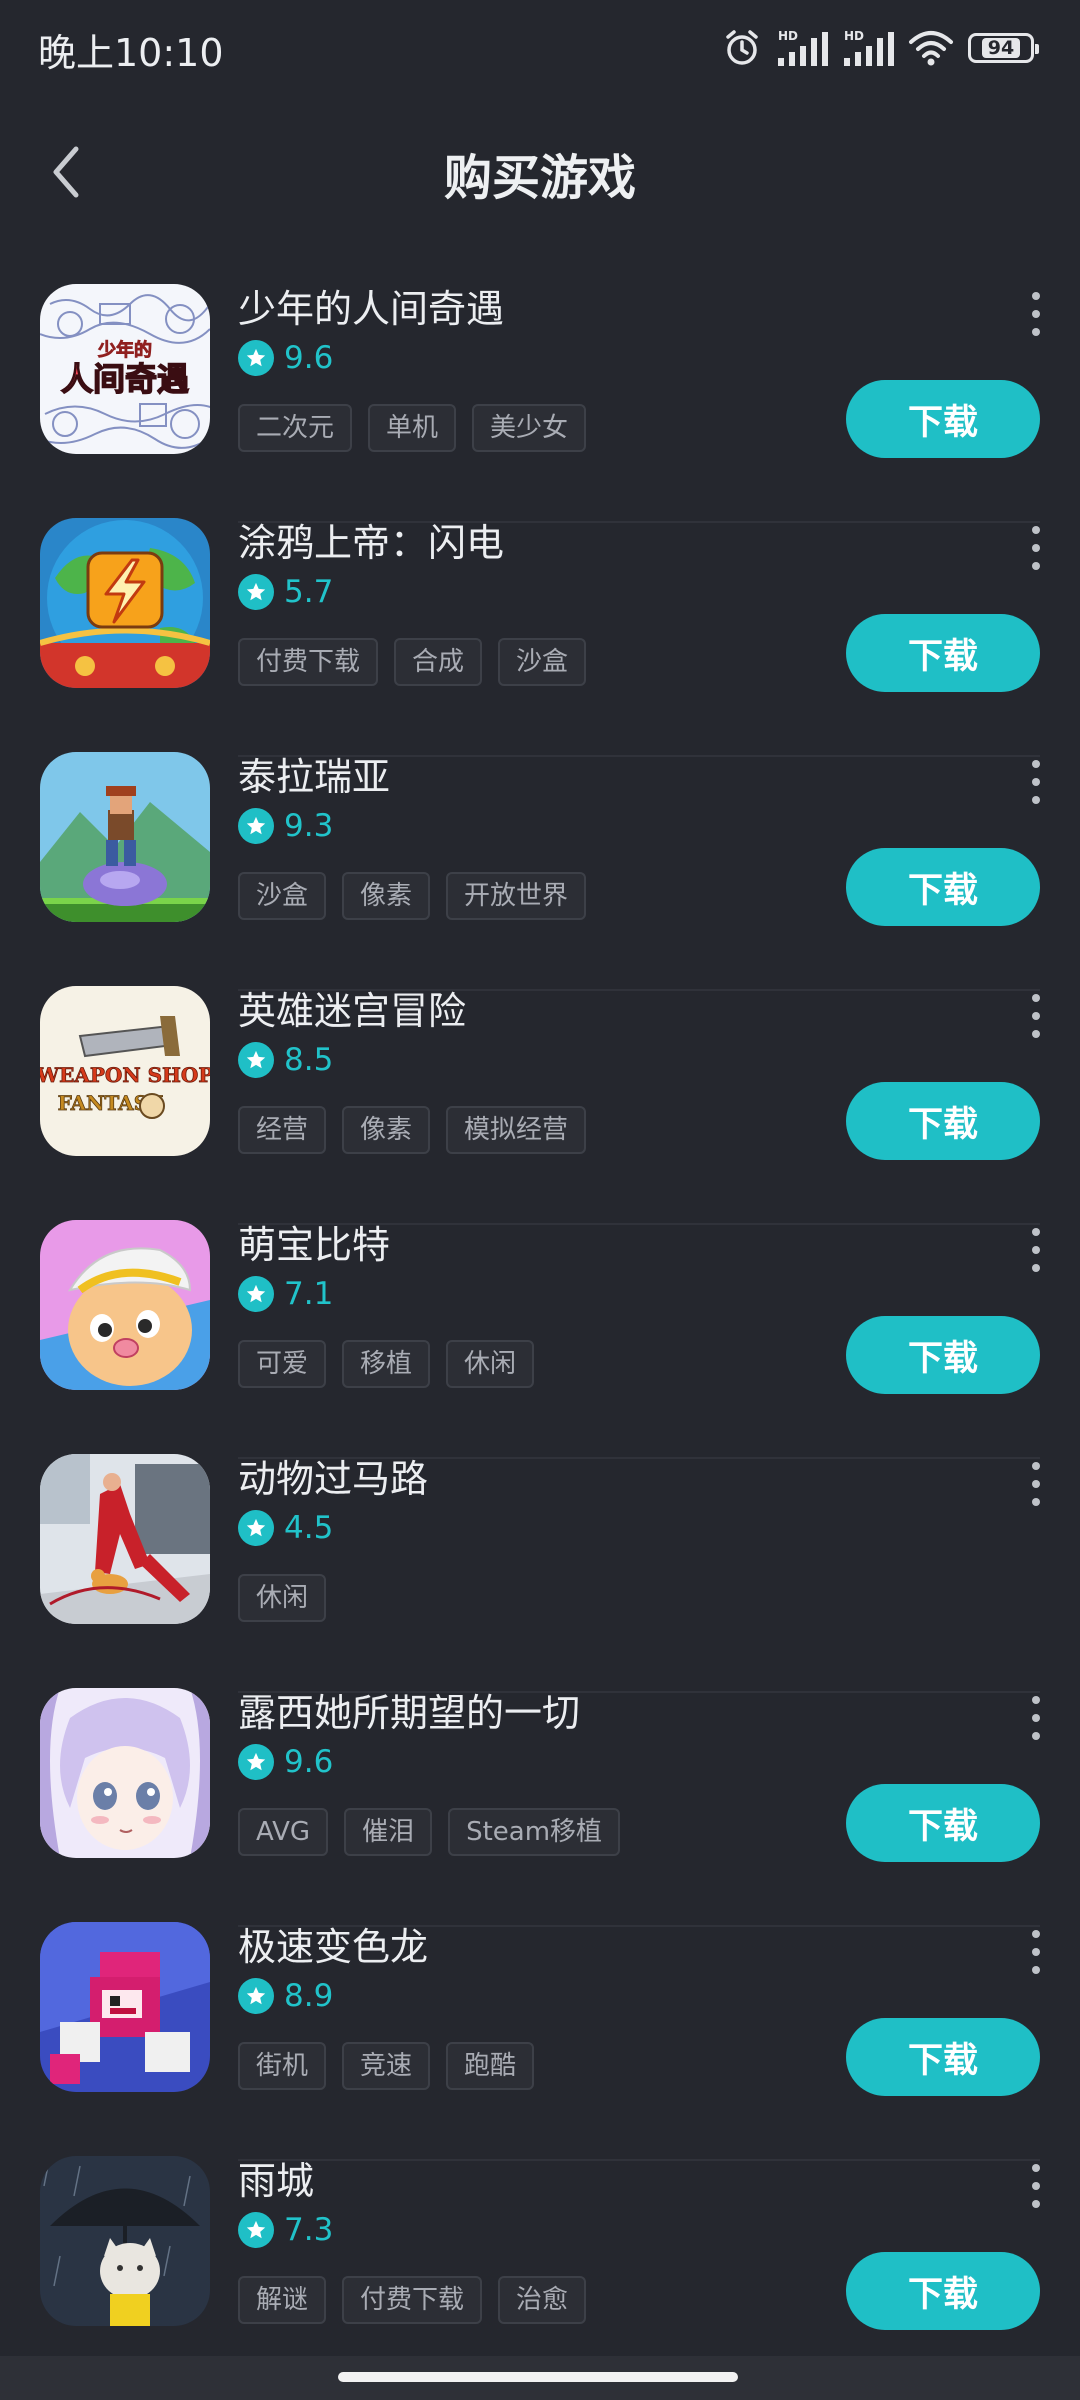  I want to click on list-item: 泰拉瑞亚 9.3 沙盒 像素 开放世界 下载, so click(540, 871).